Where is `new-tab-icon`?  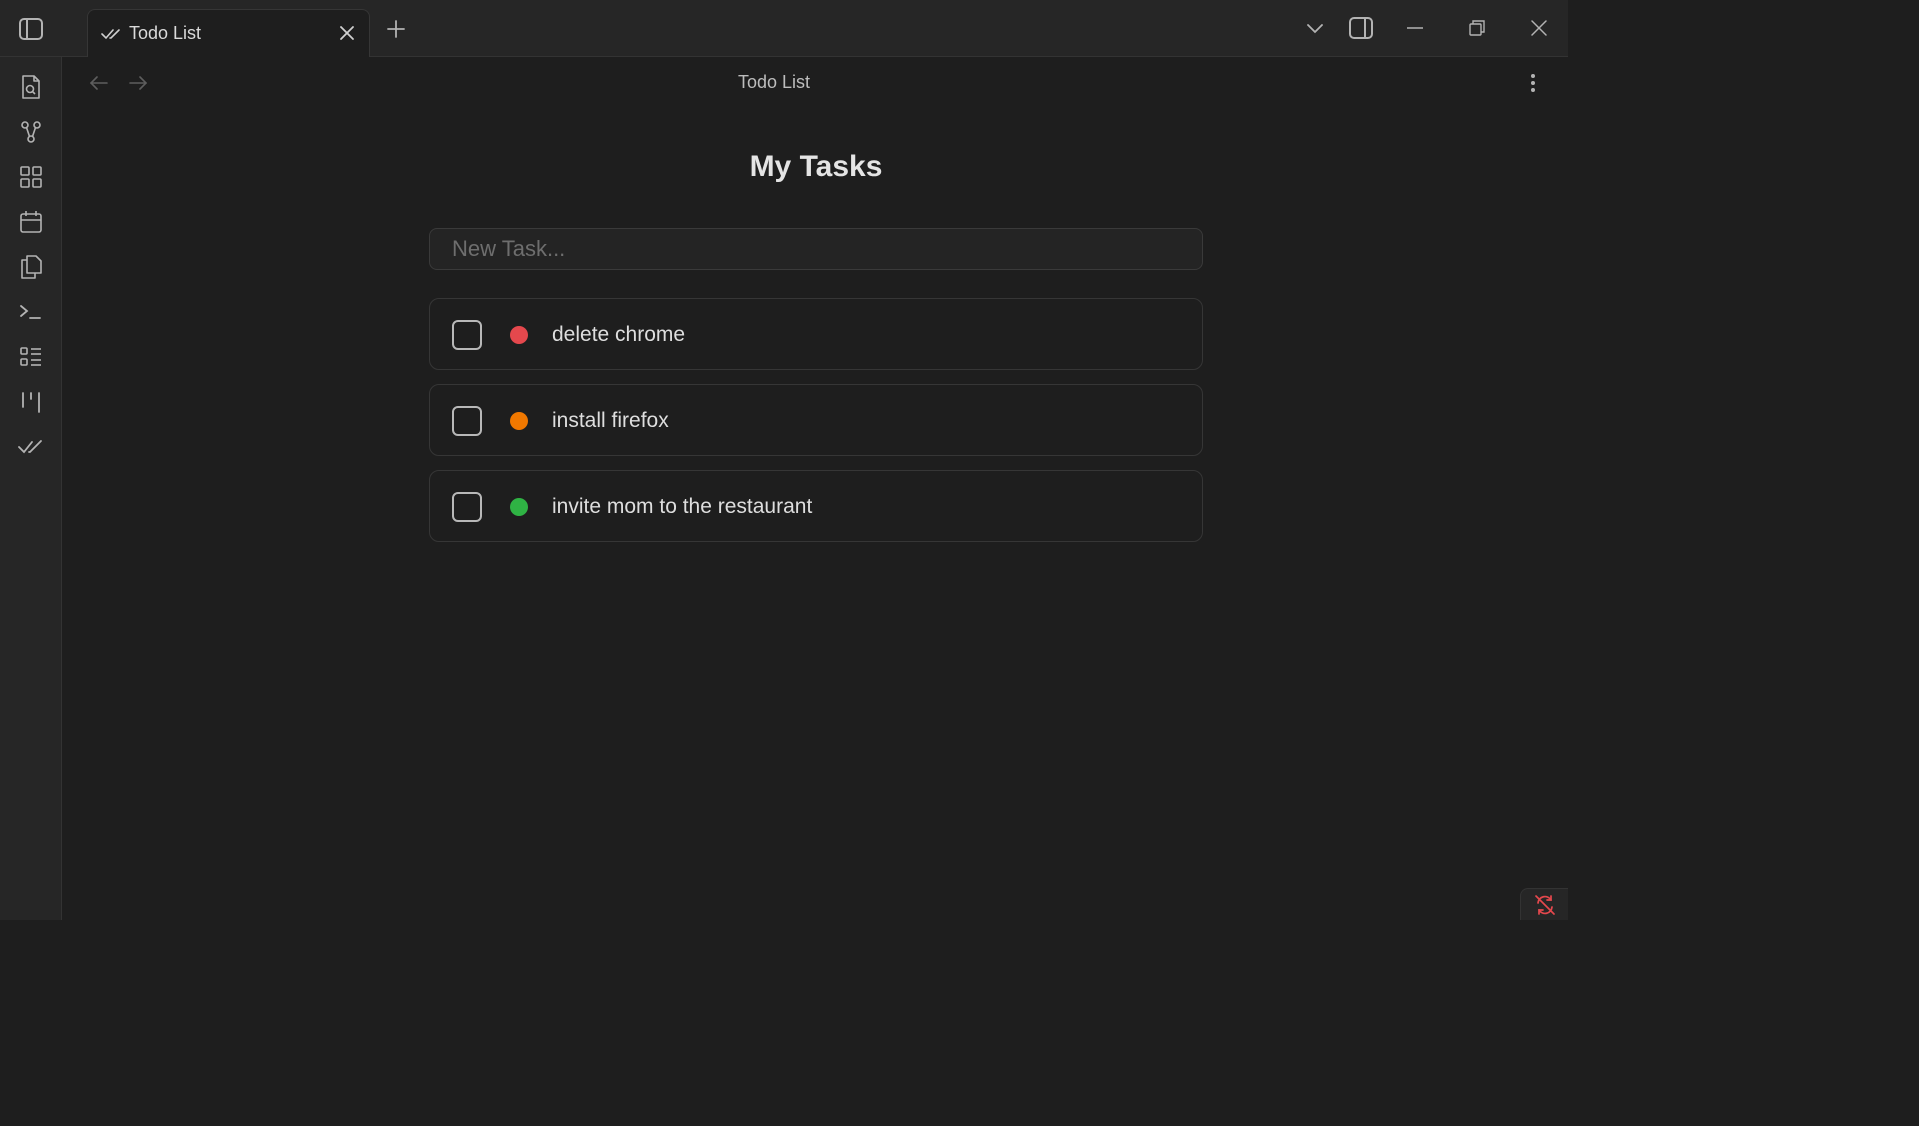
new-tab-icon is located at coordinates (396, 29).